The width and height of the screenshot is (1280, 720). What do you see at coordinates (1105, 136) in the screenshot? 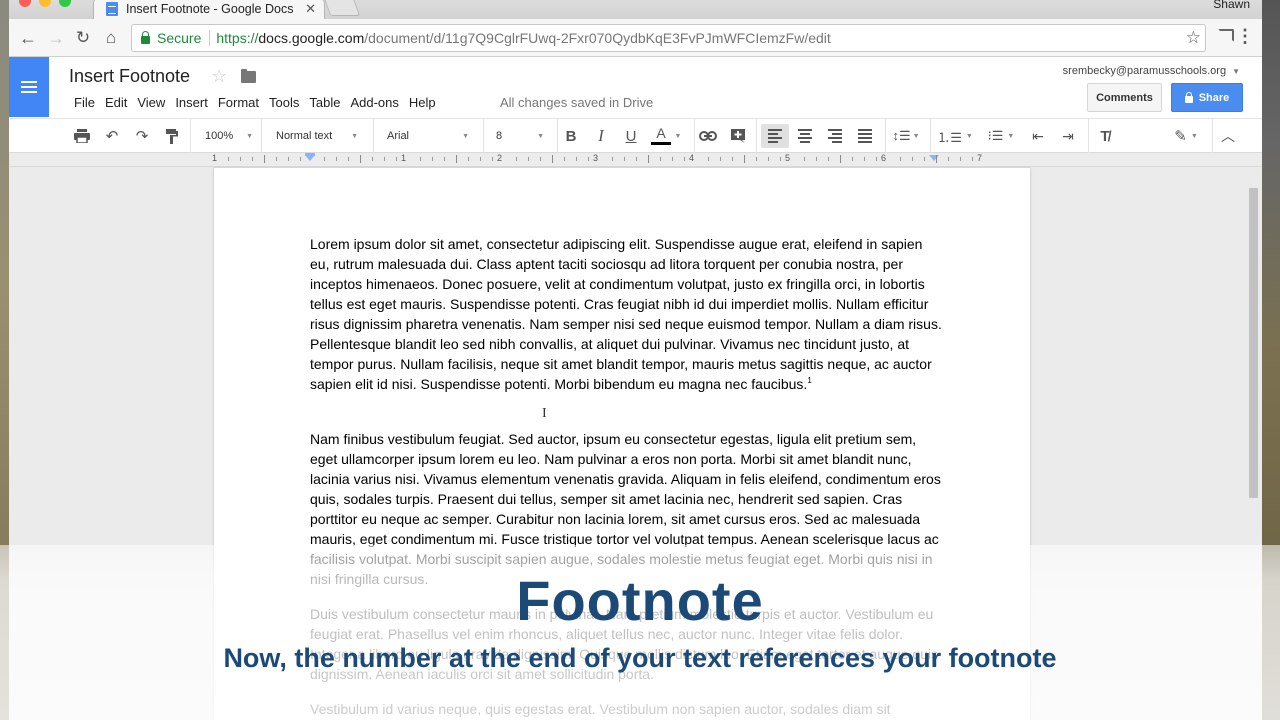
I see `clear-formatting-icon: T̸` at bounding box center [1105, 136].